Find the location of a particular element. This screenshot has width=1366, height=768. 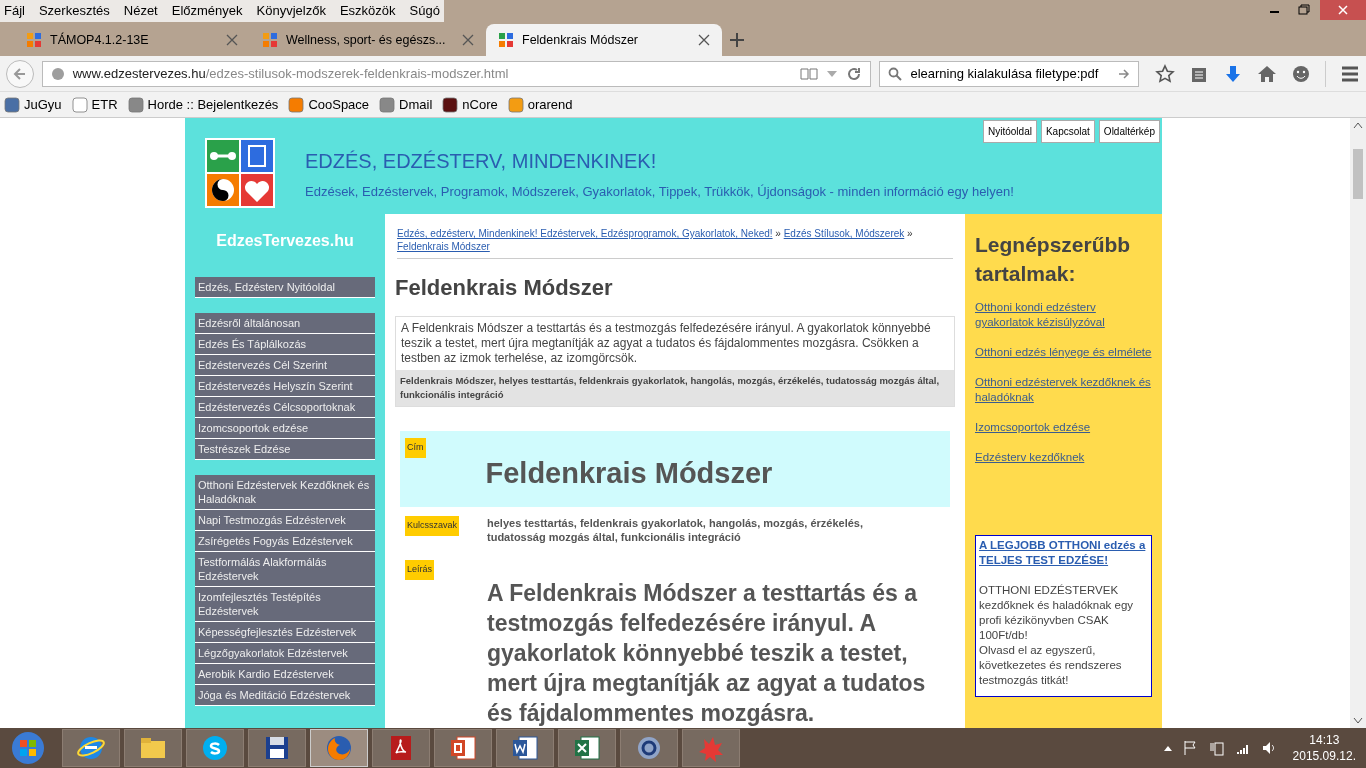

ad-text: OTTHONI EDZÉSTERVEK kezdőknek és haladóknak egy profi kézikönyvben CSAK 100Ft/db! is located at coordinates (1057, 613).